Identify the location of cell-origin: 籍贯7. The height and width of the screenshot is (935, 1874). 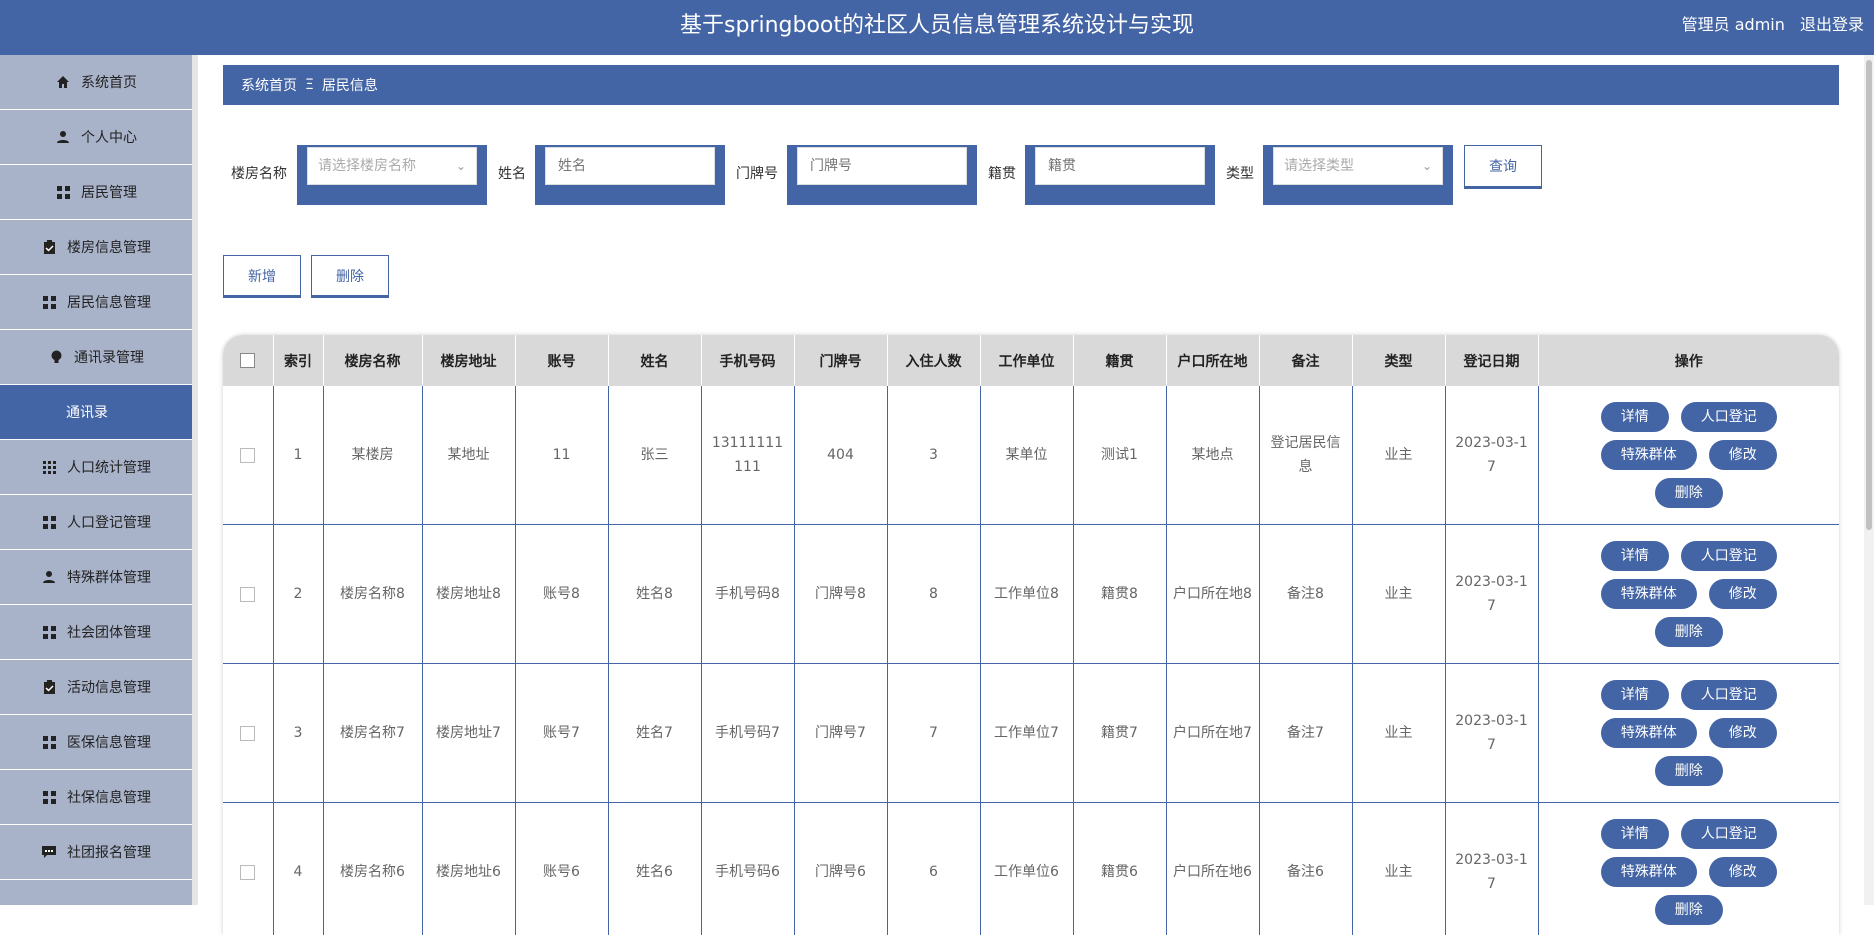
(1119, 733).